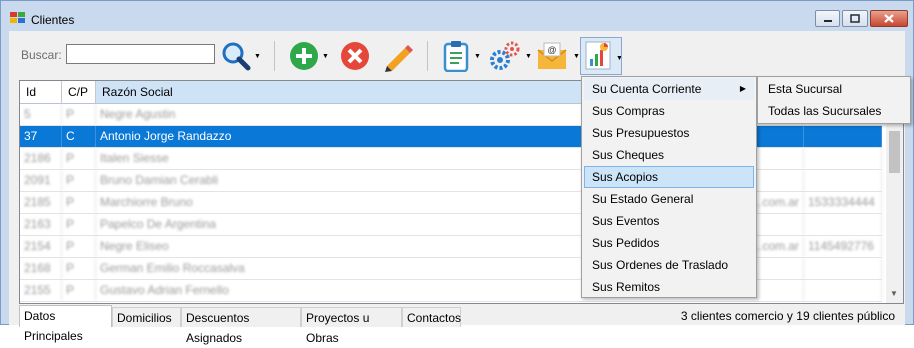 This screenshot has height=348, width=914. What do you see at coordinates (339, 224) in the screenshot?
I see `cell-razon-social: Papelco De Argentina` at bounding box center [339, 224].